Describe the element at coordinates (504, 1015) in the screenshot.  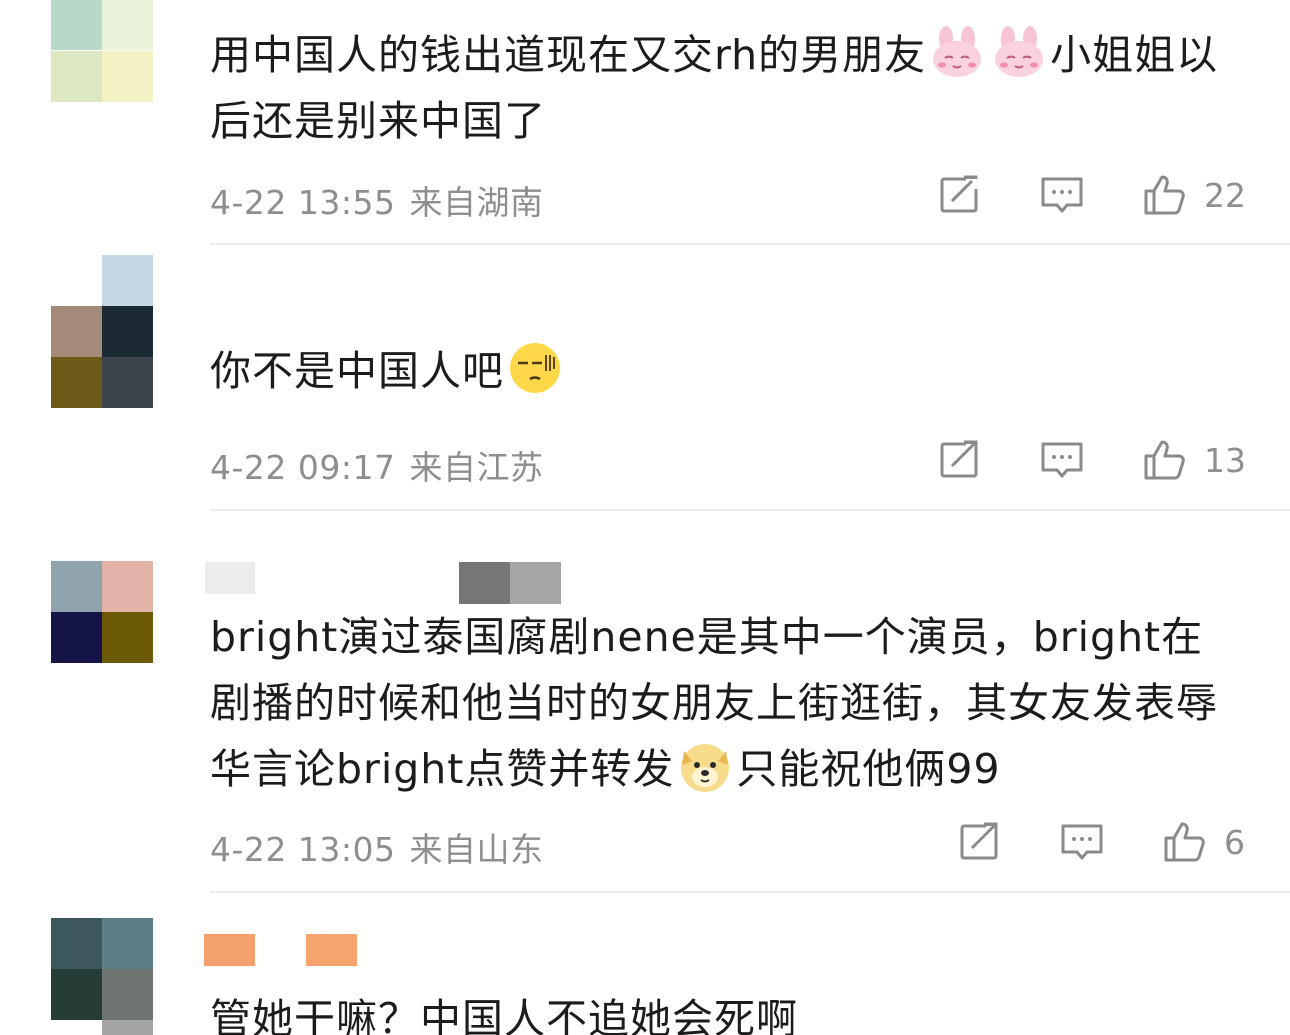
I see `comment-text-part: 管她干嘛？中国人不追她会死啊` at that location.